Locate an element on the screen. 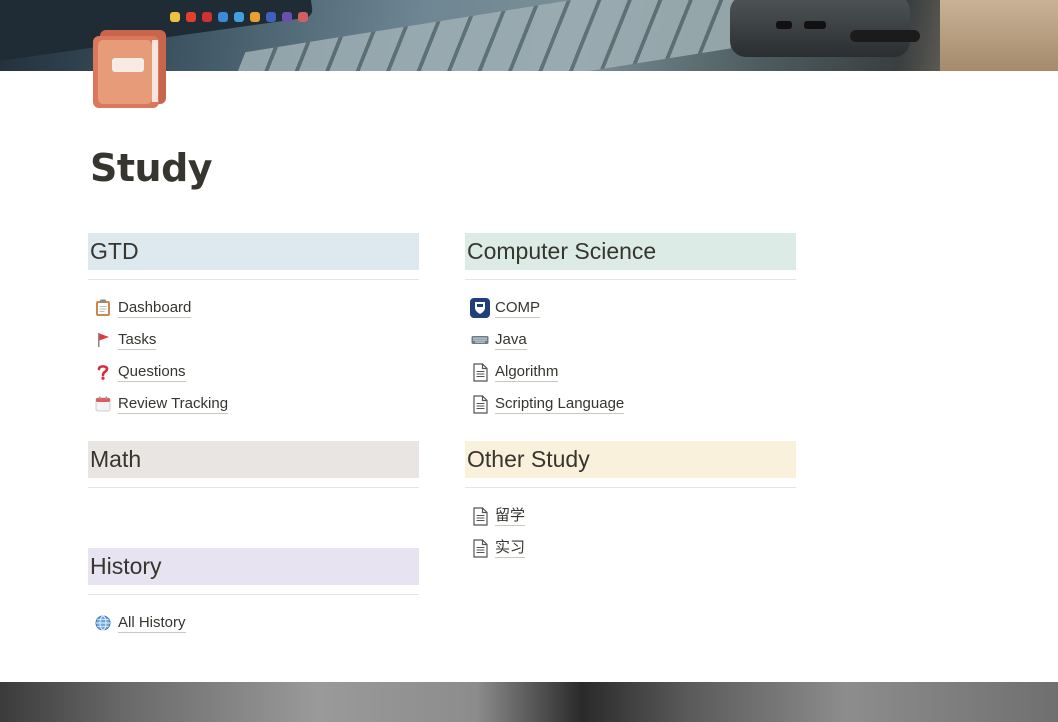 Image resolution: width=1058 pixels, height=722 pixels. section-heading: Computer Science is located at coordinates (630, 251).